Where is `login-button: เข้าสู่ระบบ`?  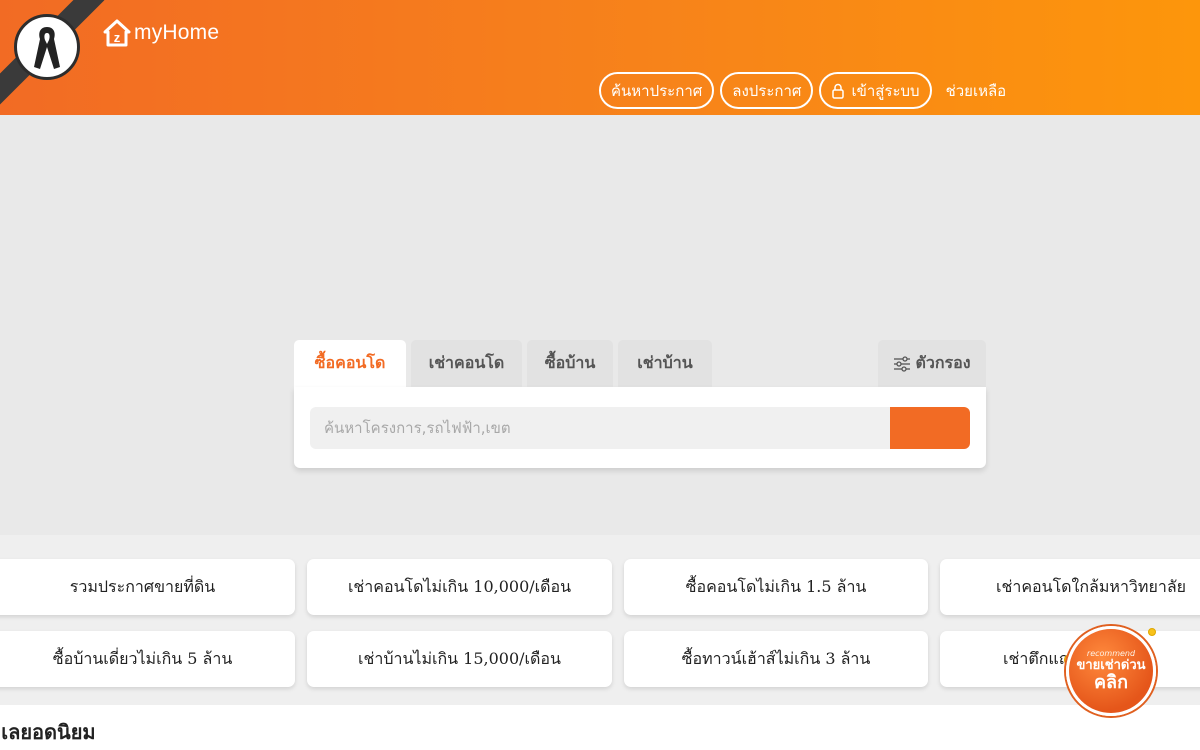
login-button: เข้าสู่ระบบ is located at coordinates (875, 90).